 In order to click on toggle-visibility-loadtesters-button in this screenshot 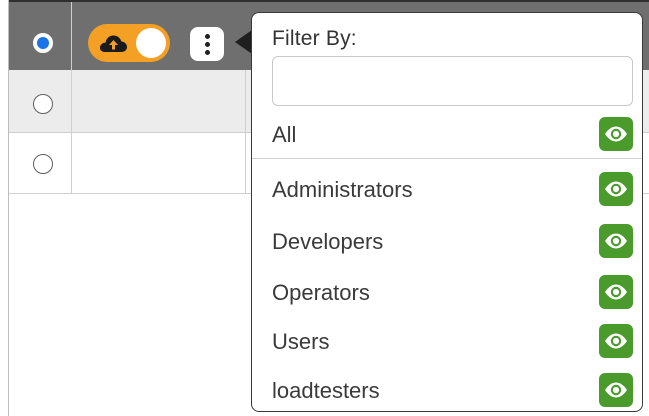, I will do `click(616, 390)`.